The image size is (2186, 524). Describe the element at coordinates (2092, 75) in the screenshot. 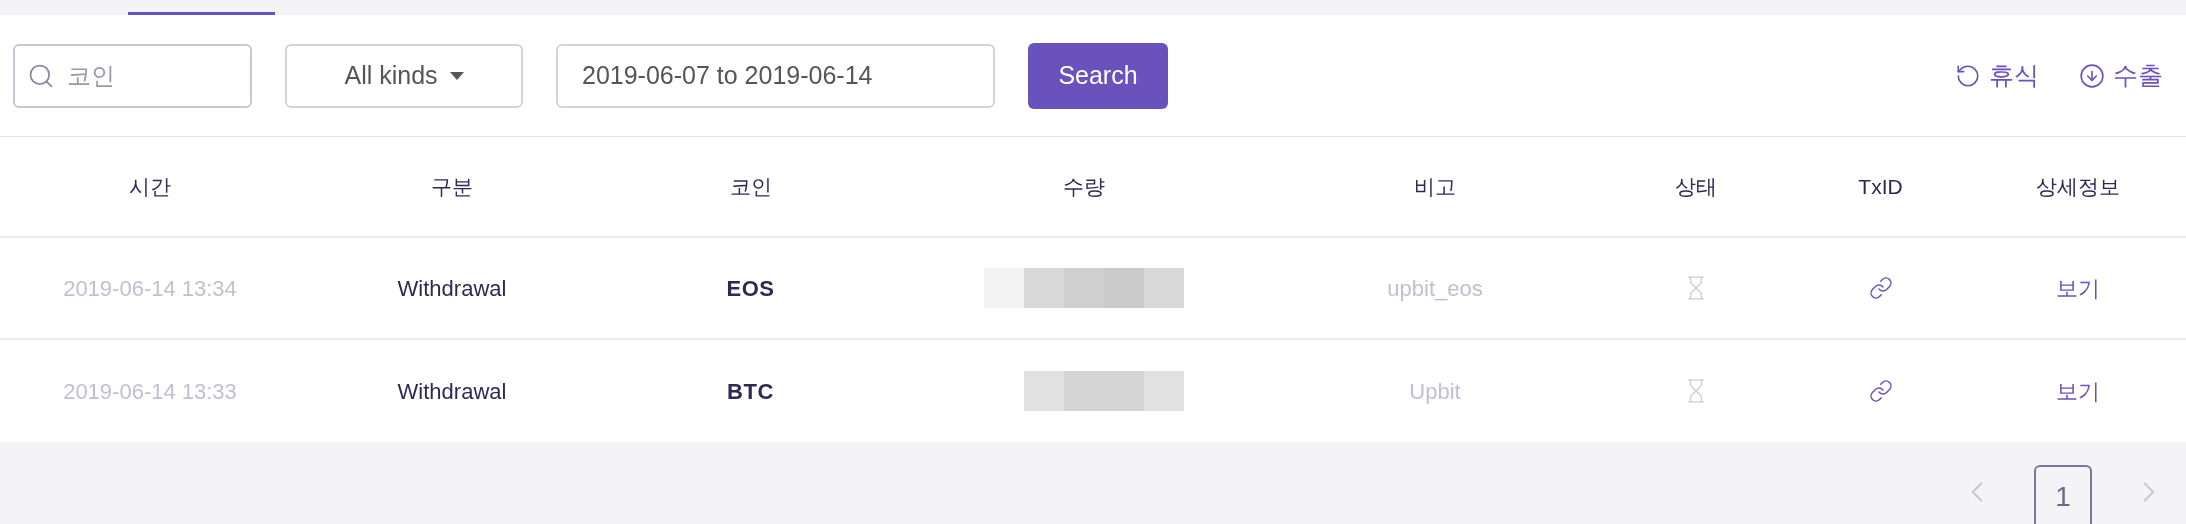

I see `download-icon` at that location.